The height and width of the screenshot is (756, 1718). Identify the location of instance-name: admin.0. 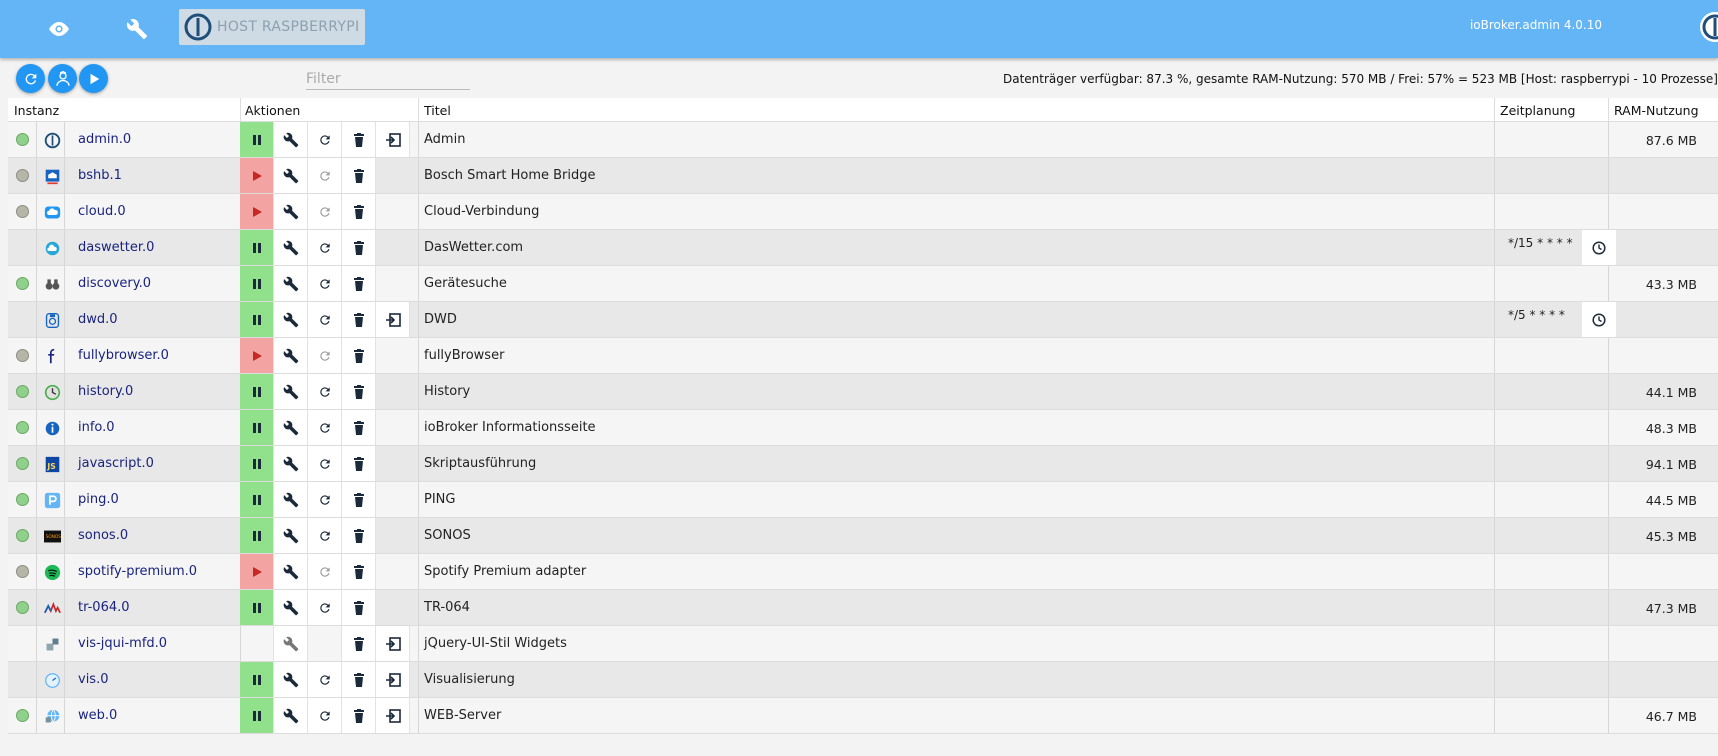
(104, 139).